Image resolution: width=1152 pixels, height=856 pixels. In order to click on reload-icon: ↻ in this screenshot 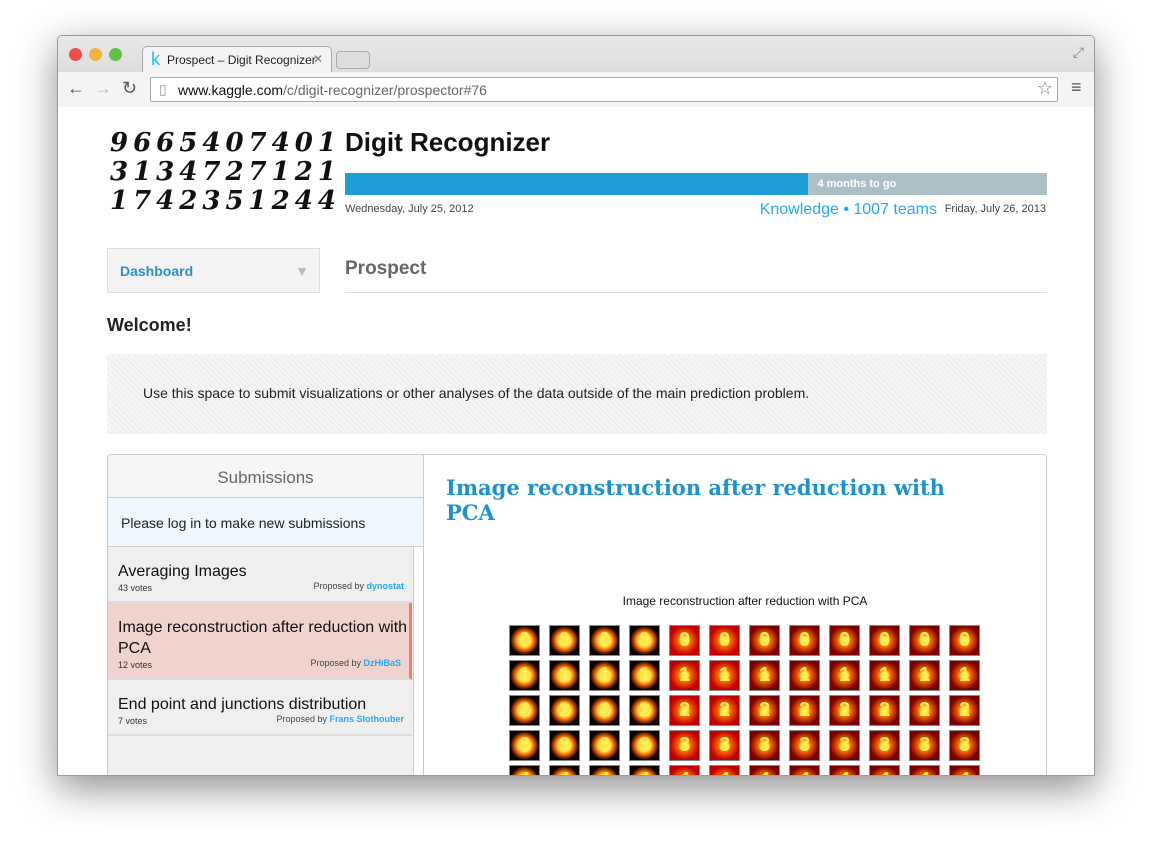, I will do `click(129, 88)`.